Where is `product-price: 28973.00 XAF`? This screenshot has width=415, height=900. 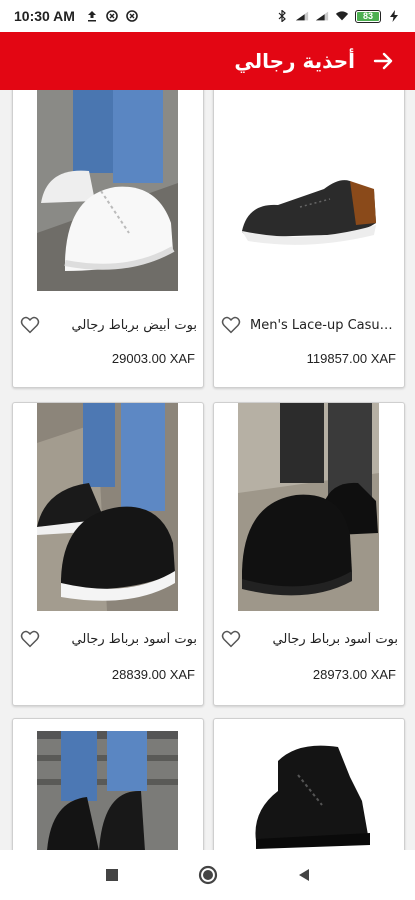
product-price: 28973.00 XAF is located at coordinates (354, 674).